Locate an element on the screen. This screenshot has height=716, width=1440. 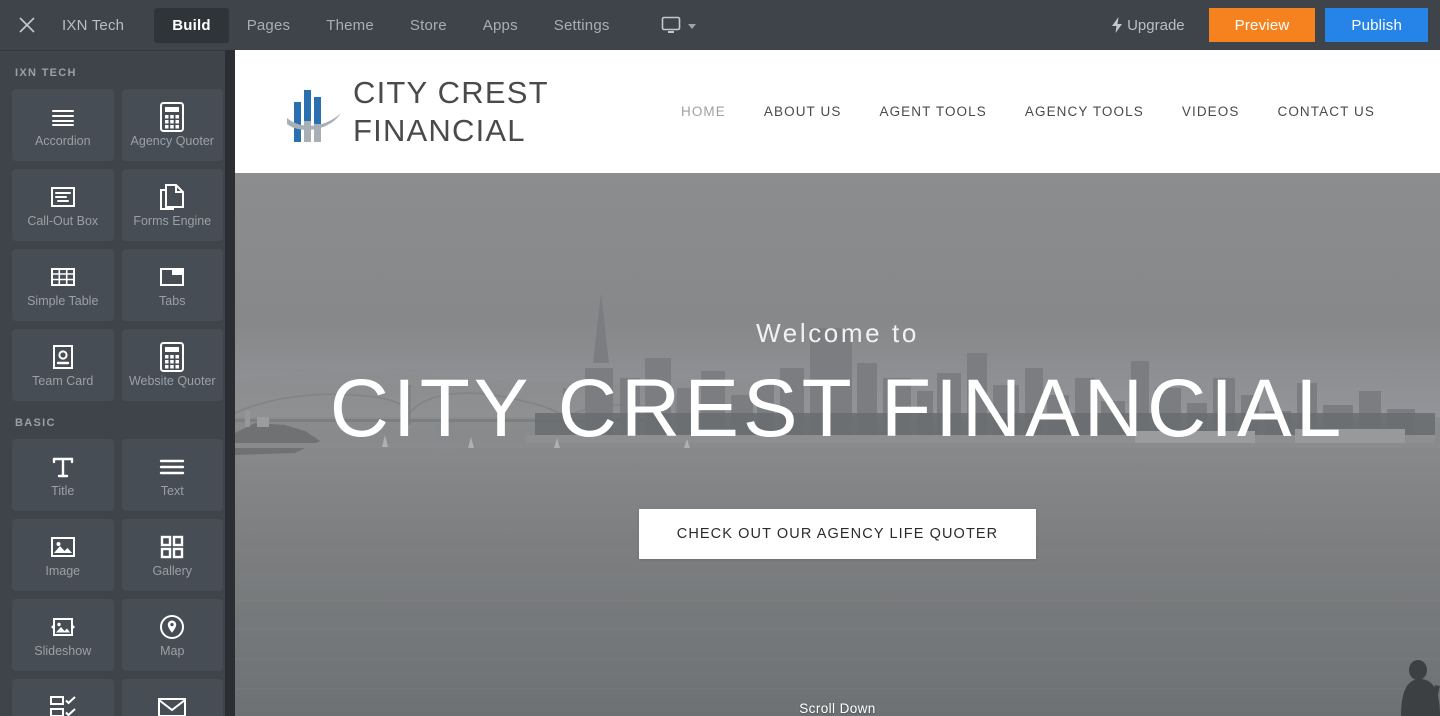
close-icon is located at coordinates (27, 25).